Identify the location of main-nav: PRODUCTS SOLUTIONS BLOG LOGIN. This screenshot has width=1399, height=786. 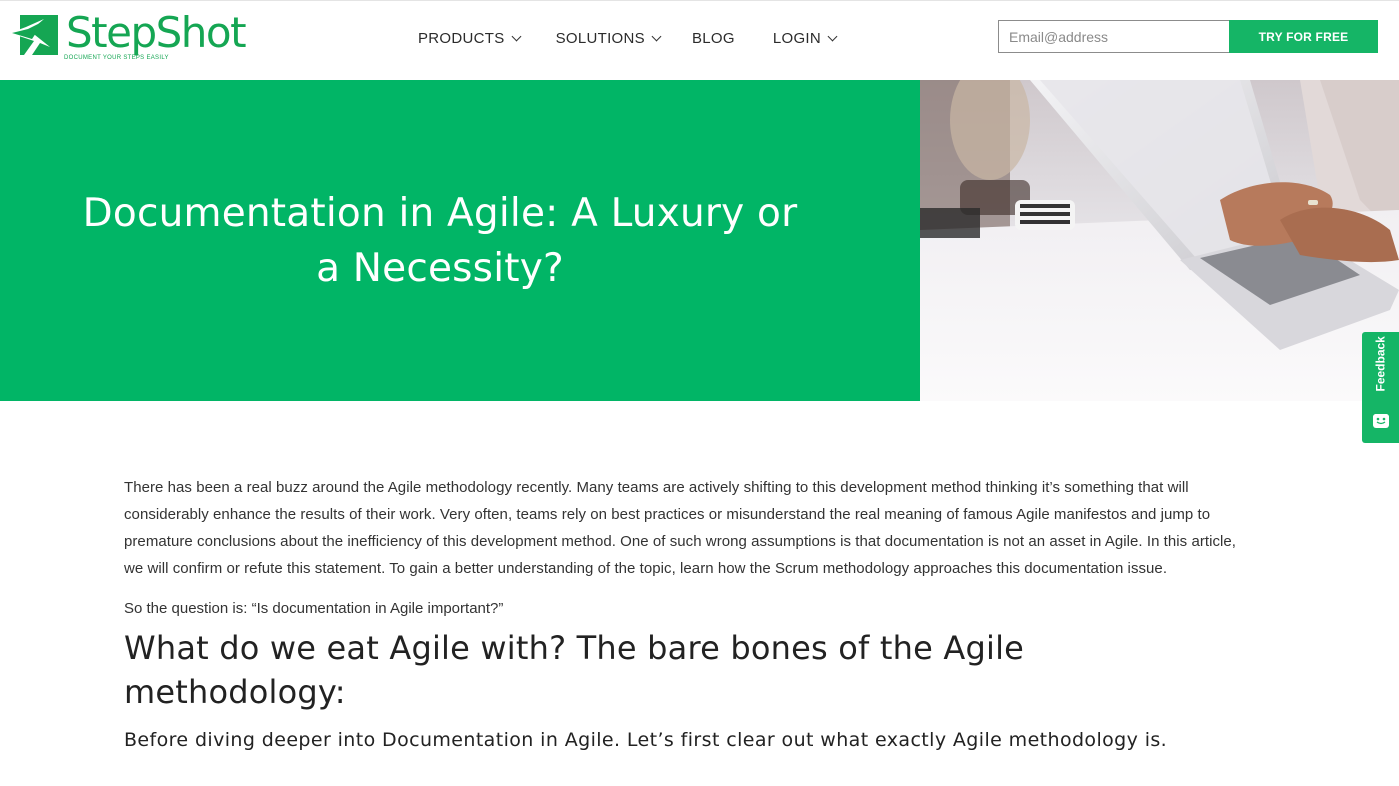
(628, 38).